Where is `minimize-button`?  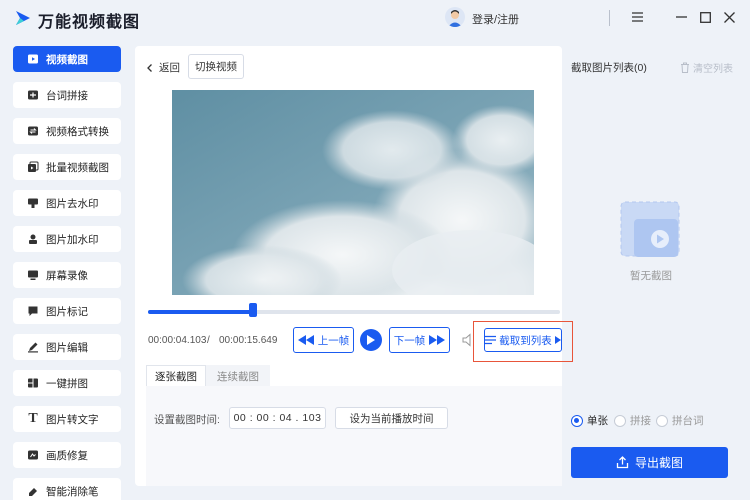 minimize-button is located at coordinates (681, 17).